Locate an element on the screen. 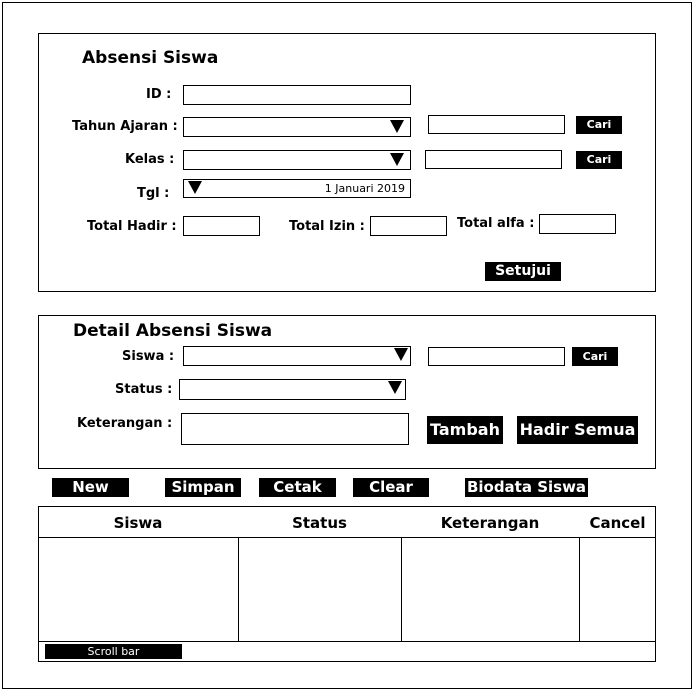 The width and height of the screenshot is (694, 691). horizontal-scrollbar: Scroll bar is located at coordinates (113, 651).